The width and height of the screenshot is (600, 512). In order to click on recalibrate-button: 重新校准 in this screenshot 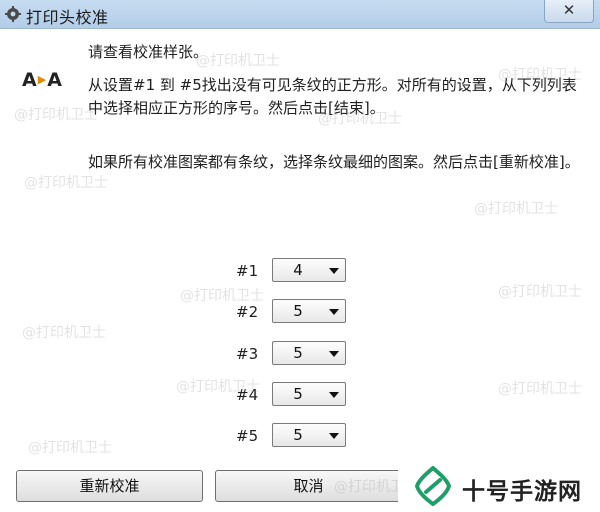, I will do `click(109, 486)`.